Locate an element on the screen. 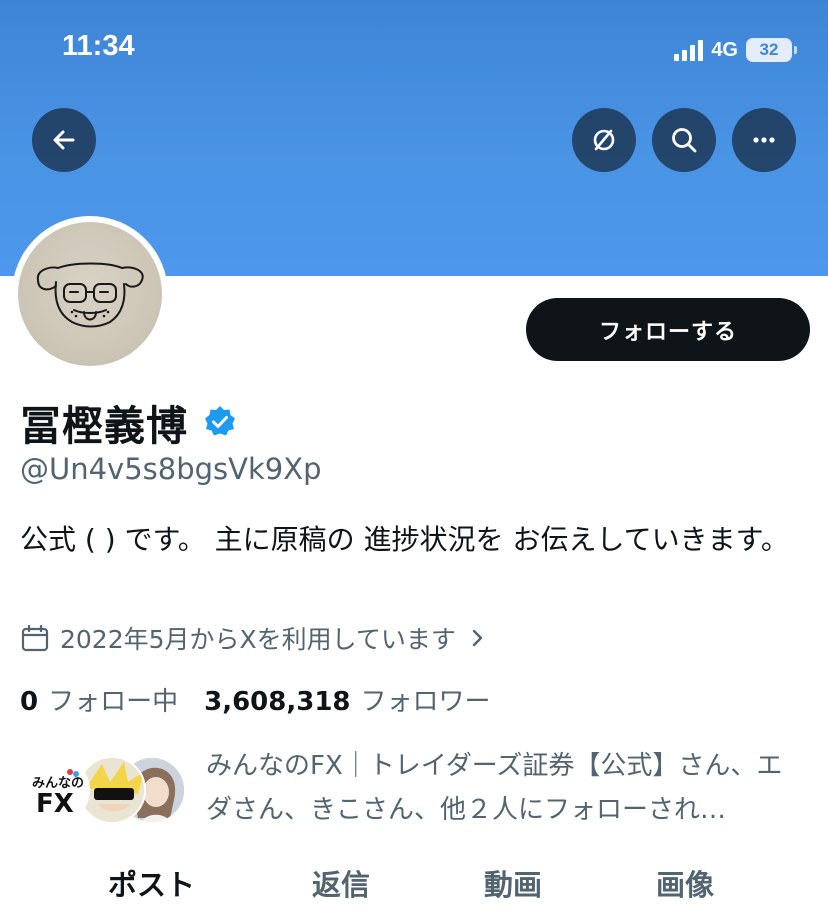  followed-by-avatar: みんなの FX is located at coordinates (56, 790).